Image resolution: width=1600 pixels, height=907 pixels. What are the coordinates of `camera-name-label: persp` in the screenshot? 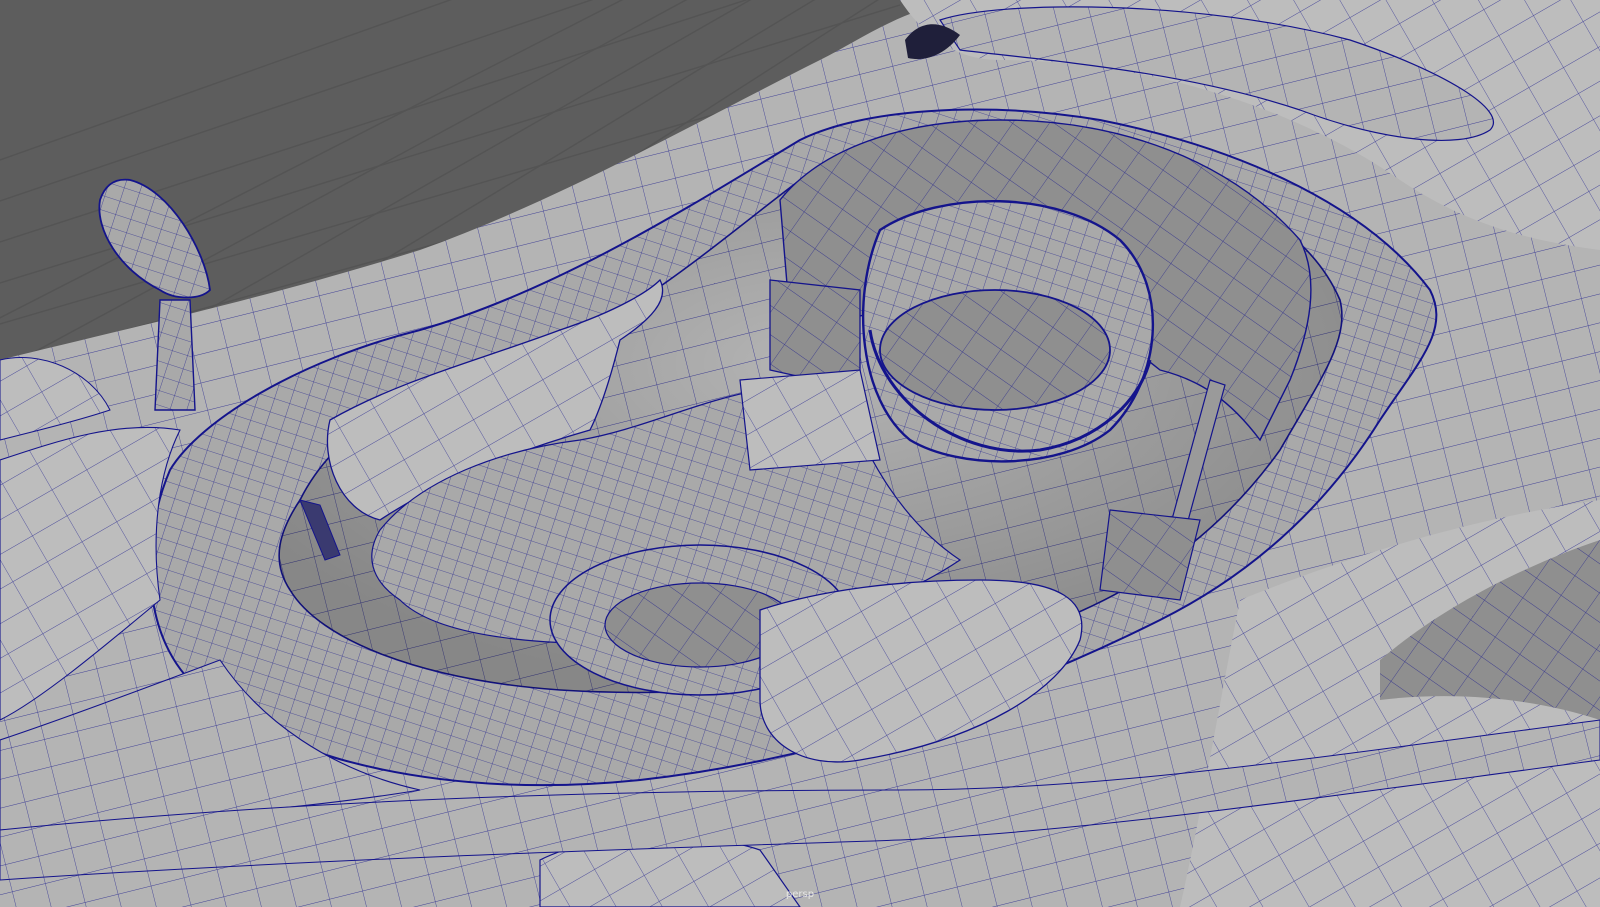 It's located at (800, 894).